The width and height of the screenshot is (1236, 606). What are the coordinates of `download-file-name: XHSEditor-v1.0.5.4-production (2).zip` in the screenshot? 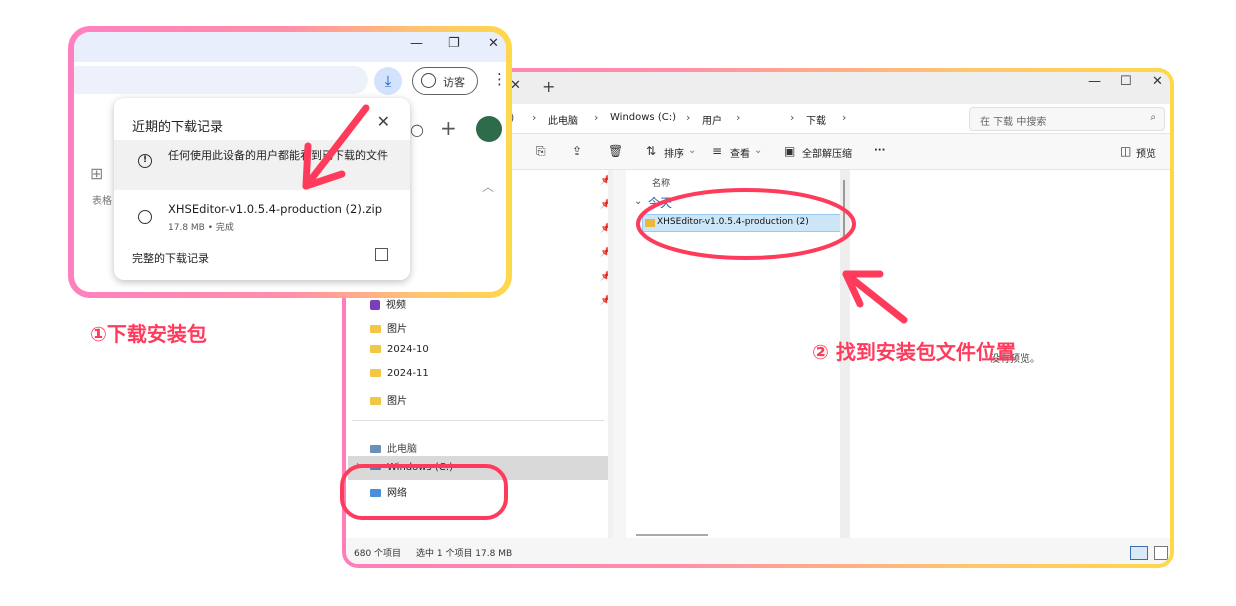 It's located at (275, 209).